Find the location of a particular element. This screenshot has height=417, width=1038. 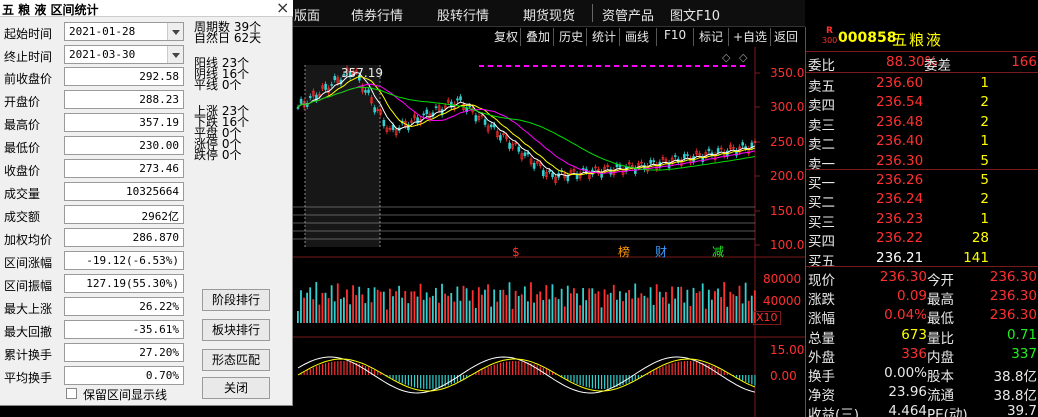

field-label: 开盘价 is located at coordinates (22, 102).